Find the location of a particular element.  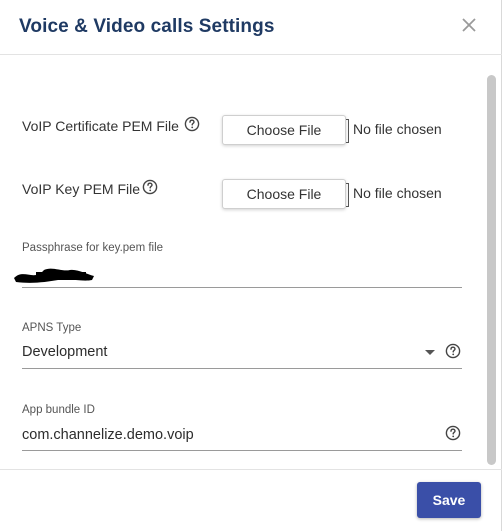

save-button: Save is located at coordinates (449, 500).